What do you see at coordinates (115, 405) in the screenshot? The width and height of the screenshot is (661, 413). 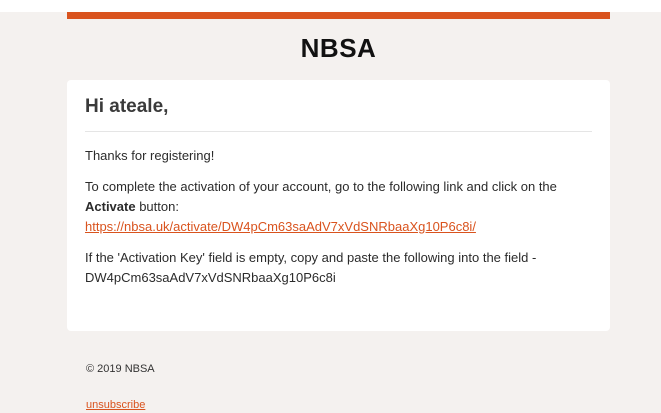 I see `unsubscribe-link: unsubscribe` at bounding box center [115, 405].